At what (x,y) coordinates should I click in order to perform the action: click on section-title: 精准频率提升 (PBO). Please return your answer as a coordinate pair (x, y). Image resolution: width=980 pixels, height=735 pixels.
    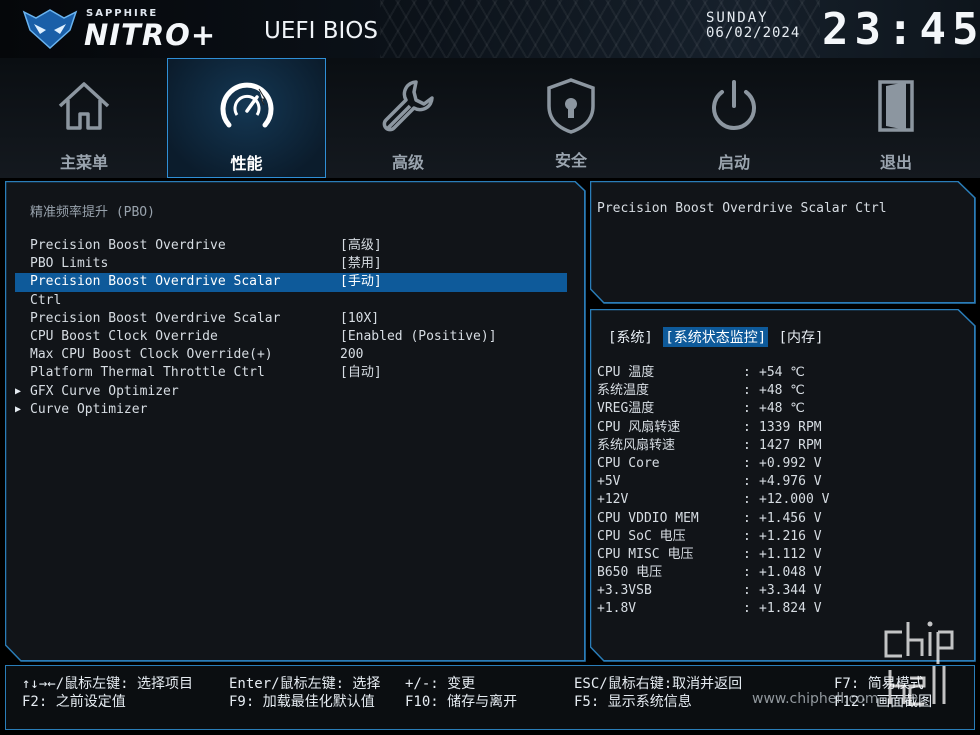
    Looking at the image, I should click on (92, 212).